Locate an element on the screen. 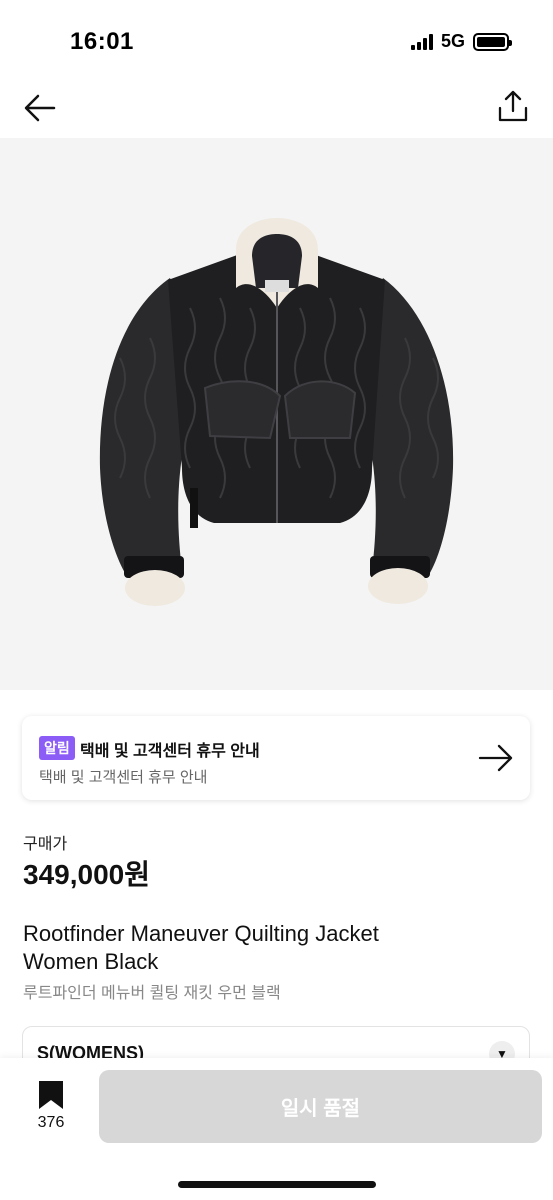 The image size is (553, 1200). price-value: 349,000원 is located at coordinates (86, 874).